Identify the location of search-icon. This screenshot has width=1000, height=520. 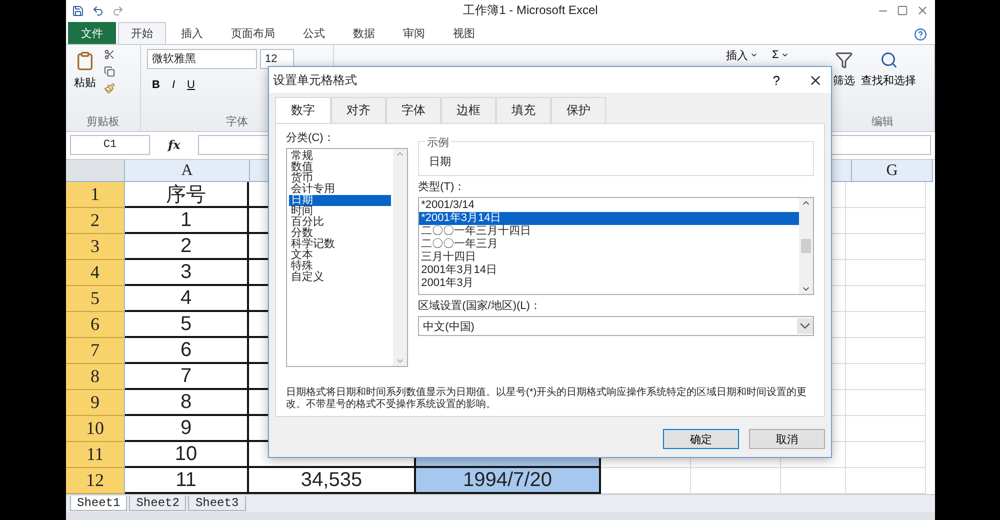
(889, 59).